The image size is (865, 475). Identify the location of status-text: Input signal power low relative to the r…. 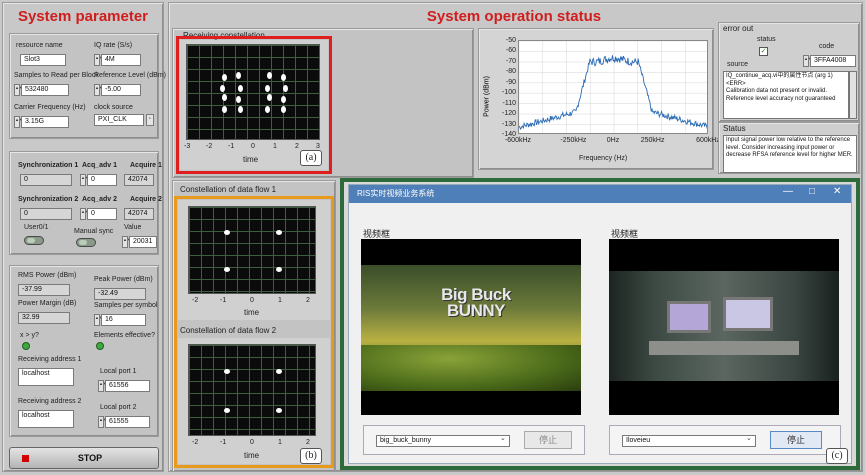
(790, 154).